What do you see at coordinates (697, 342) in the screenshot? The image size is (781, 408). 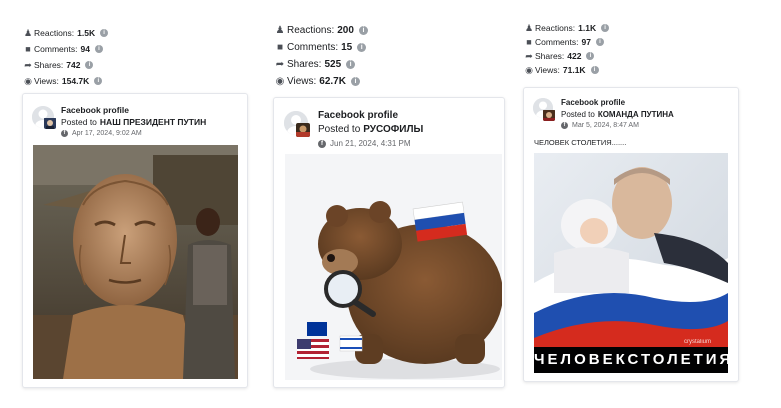 I see `svg-text: crystalium` at bounding box center [697, 342].